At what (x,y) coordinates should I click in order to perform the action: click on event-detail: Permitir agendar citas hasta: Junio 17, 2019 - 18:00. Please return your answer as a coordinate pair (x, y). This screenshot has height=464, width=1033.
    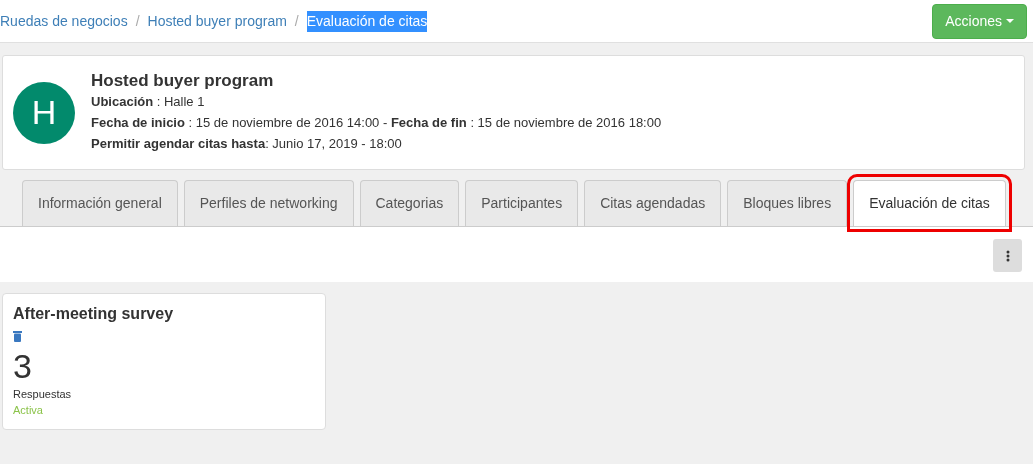
    Looking at the image, I should click on (247, 144).